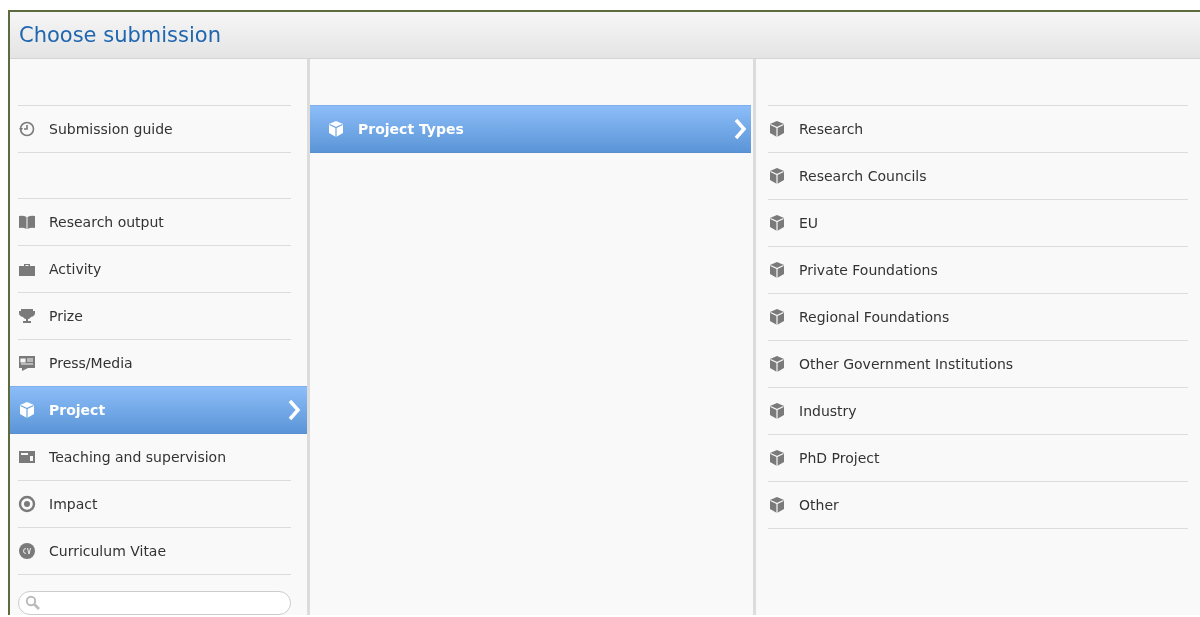 This screenshot has height=617, width=1200. What do you see at coordinates (154, 551) in the screenshot?
I see `sidebar-item: Curriculum Vitae` at bounding box center [154, 551].